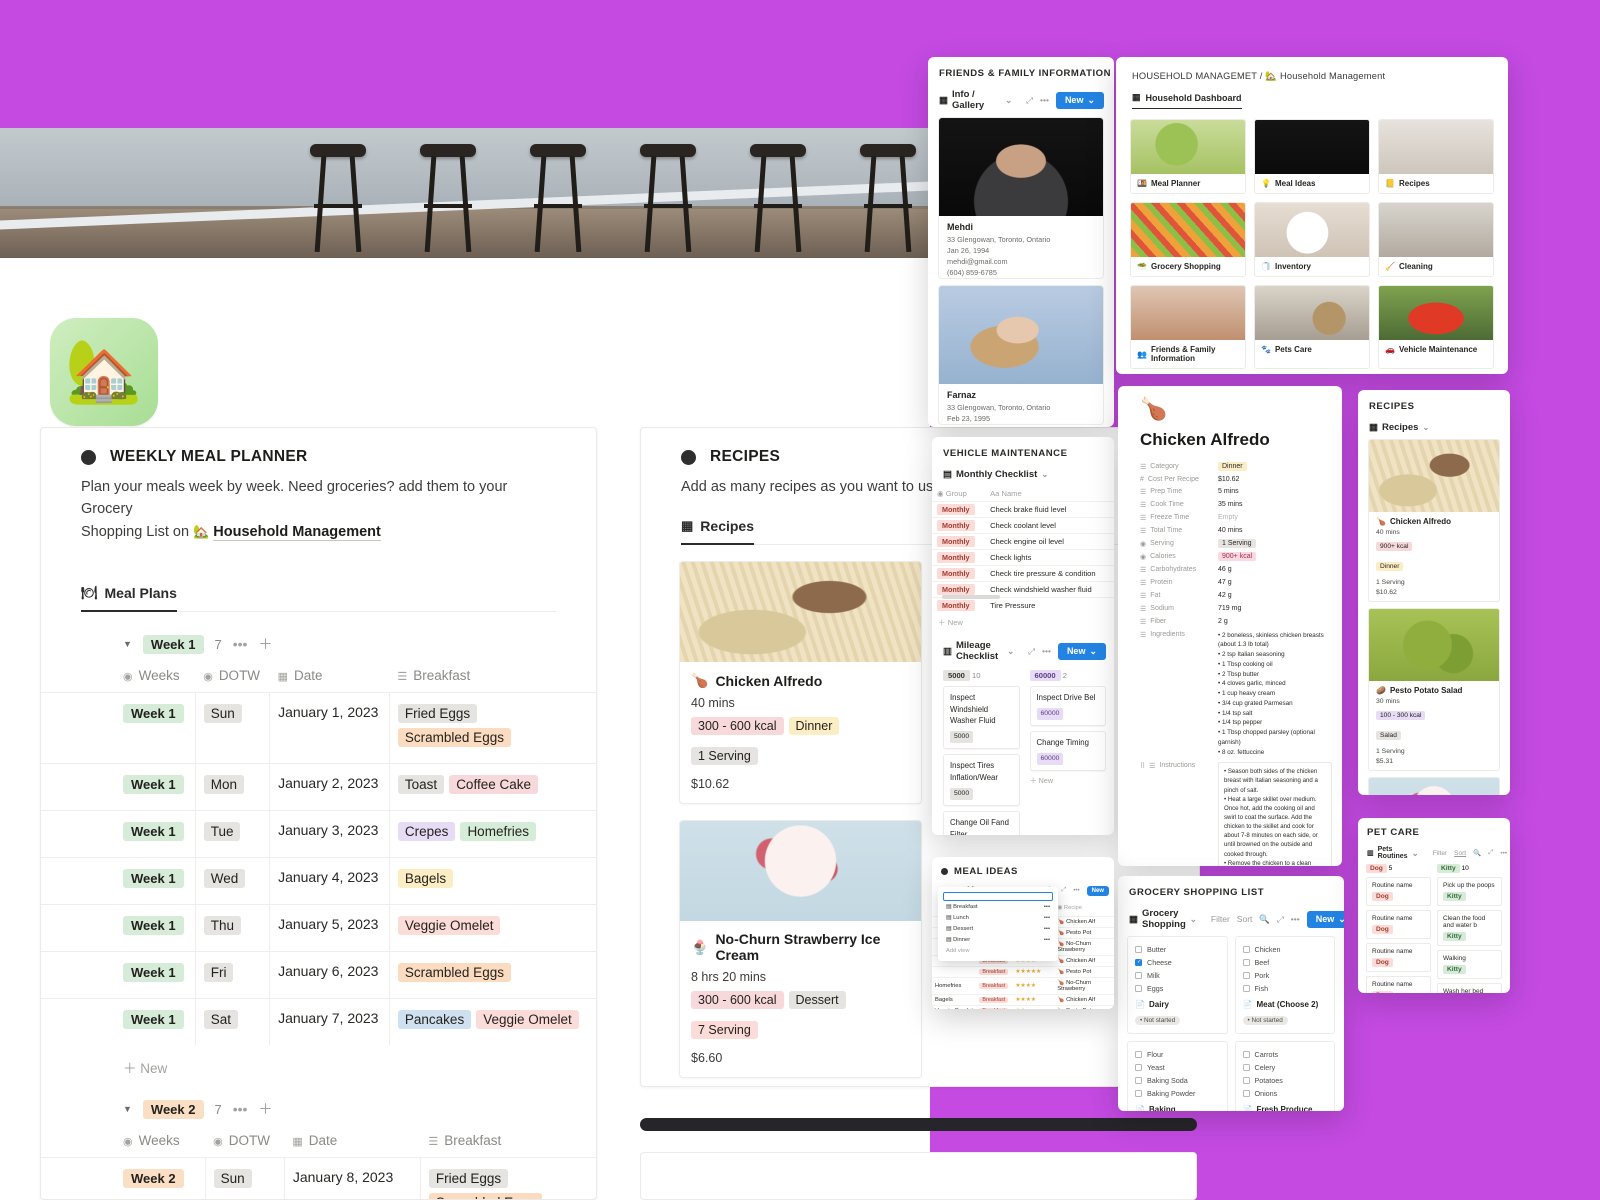 This screenshot has height=1200, width=1600. I want to click on column-header-date: ▦ Date, so click(352, 1143).